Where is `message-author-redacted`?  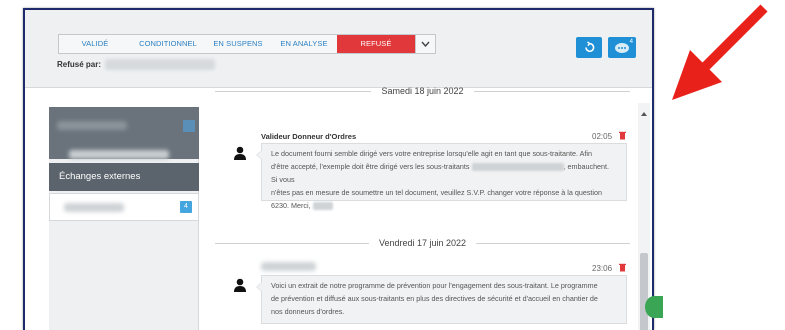
message-author-redacted is located at coordinates (288, 266).